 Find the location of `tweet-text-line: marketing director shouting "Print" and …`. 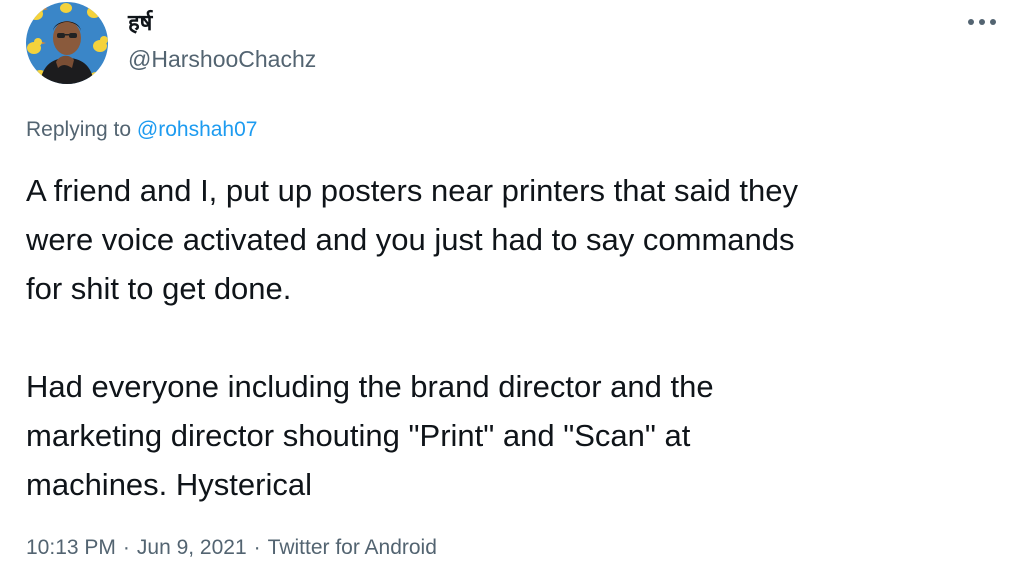

tweet-text-line: marketing director shouting "Print" and … is located at coordinates (358, 435).